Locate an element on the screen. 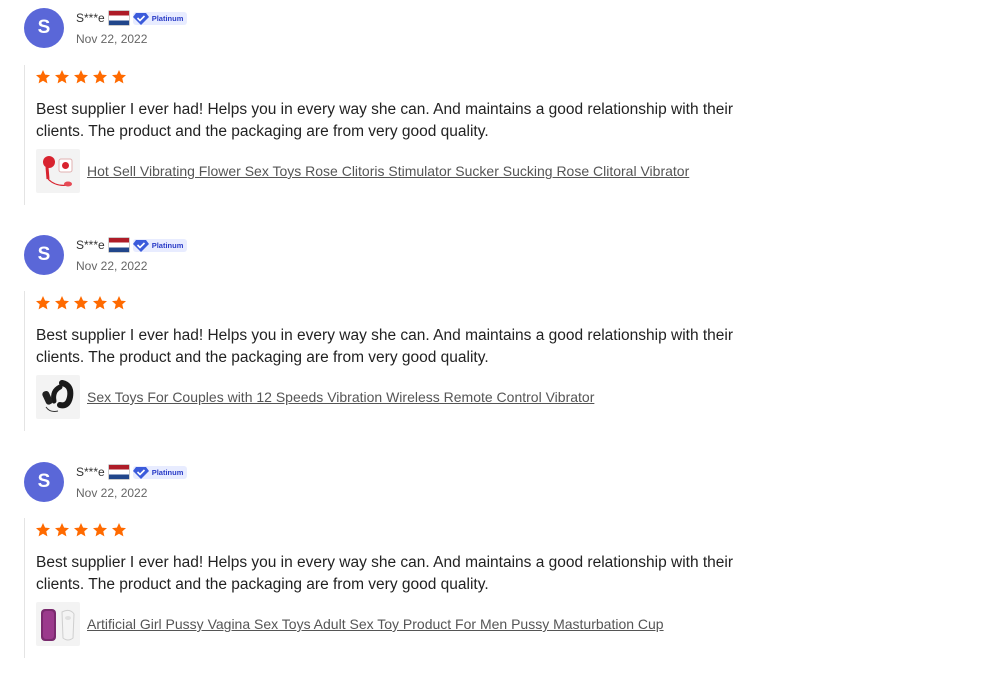 The height and width of the screenshot is (675, 993). rose-vibrator-image is located at coordinates (58, 171).